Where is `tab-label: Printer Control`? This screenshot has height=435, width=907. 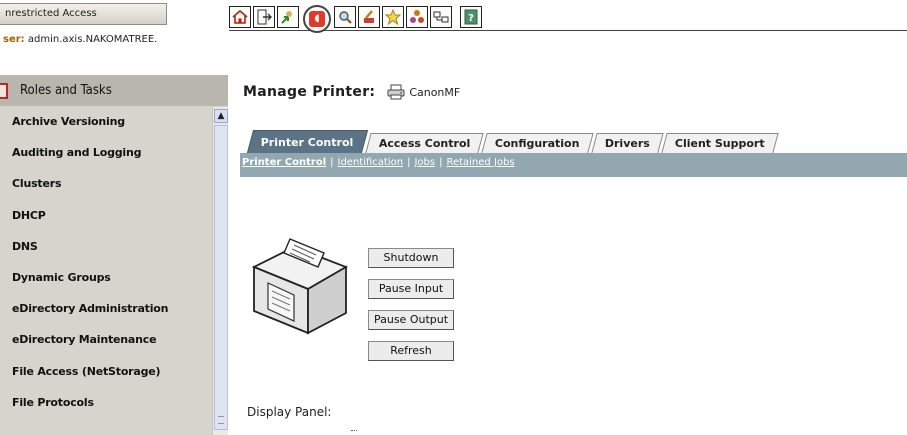
tab-label: Printer Control is located at coordinates (307, 142).